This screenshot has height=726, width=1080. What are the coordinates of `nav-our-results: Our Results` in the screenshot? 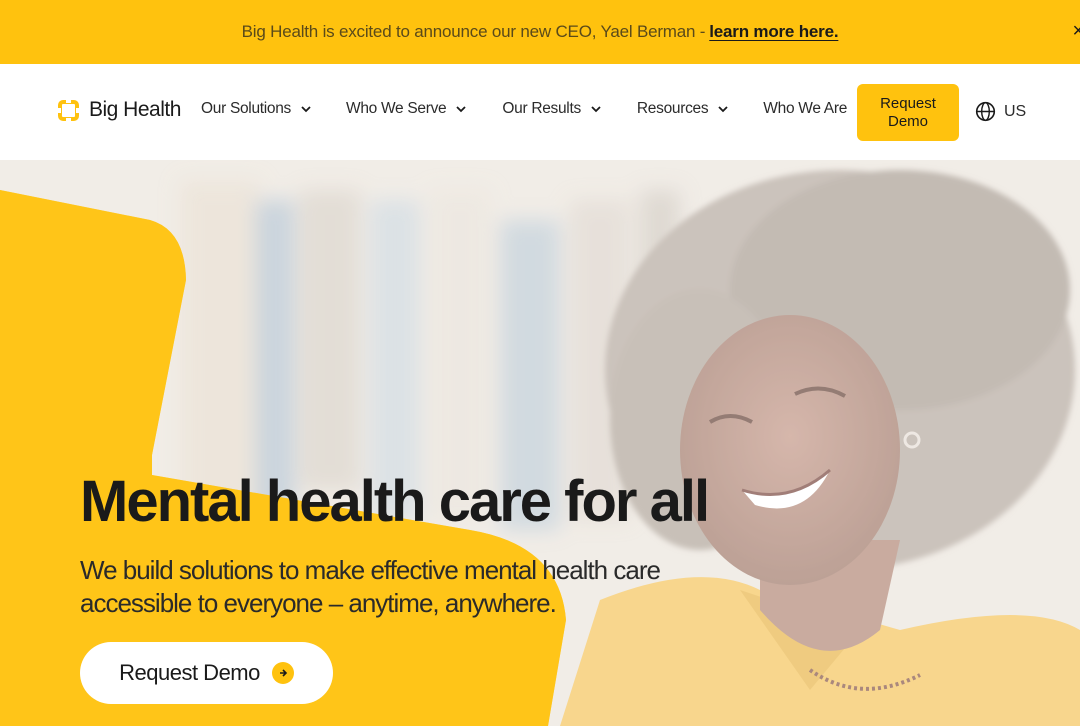 It's located at (552, 109).